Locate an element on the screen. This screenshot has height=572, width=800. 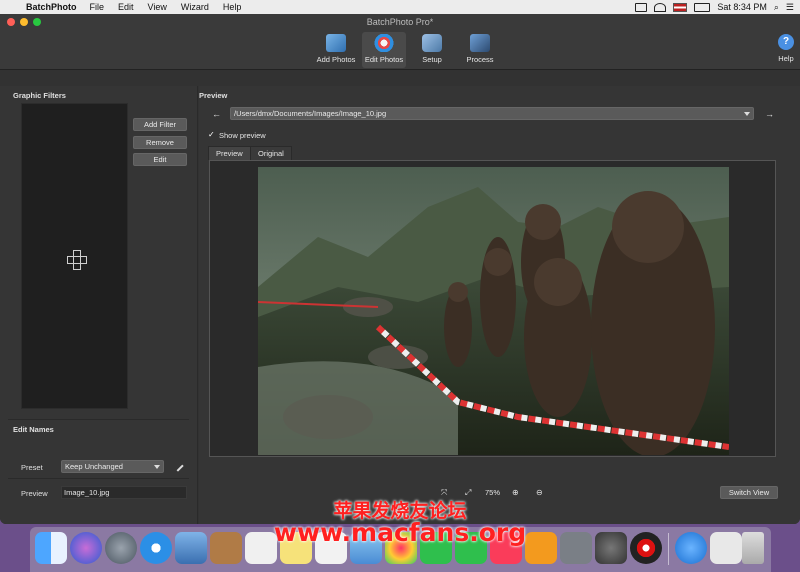
process-label: Process is located at coordinates (480, 59).